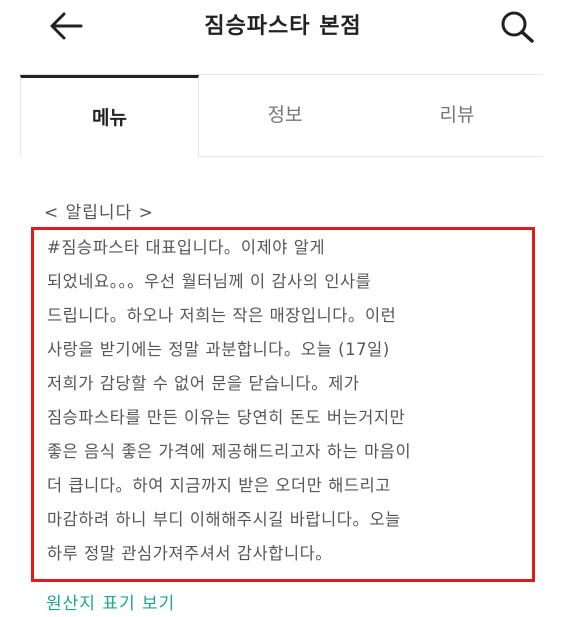  What do you see at coordinates (110, 601) in the screenshot?
I see `origin-info-link: 원산지 표기 보기` at bounding box center [110, 601].